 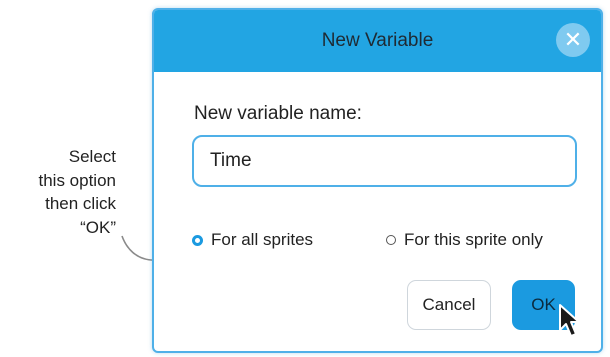 What do you see at coordinates (92, 156) in the screenshot?
I see `callout-line: Select` at bounding box center [92, 156].